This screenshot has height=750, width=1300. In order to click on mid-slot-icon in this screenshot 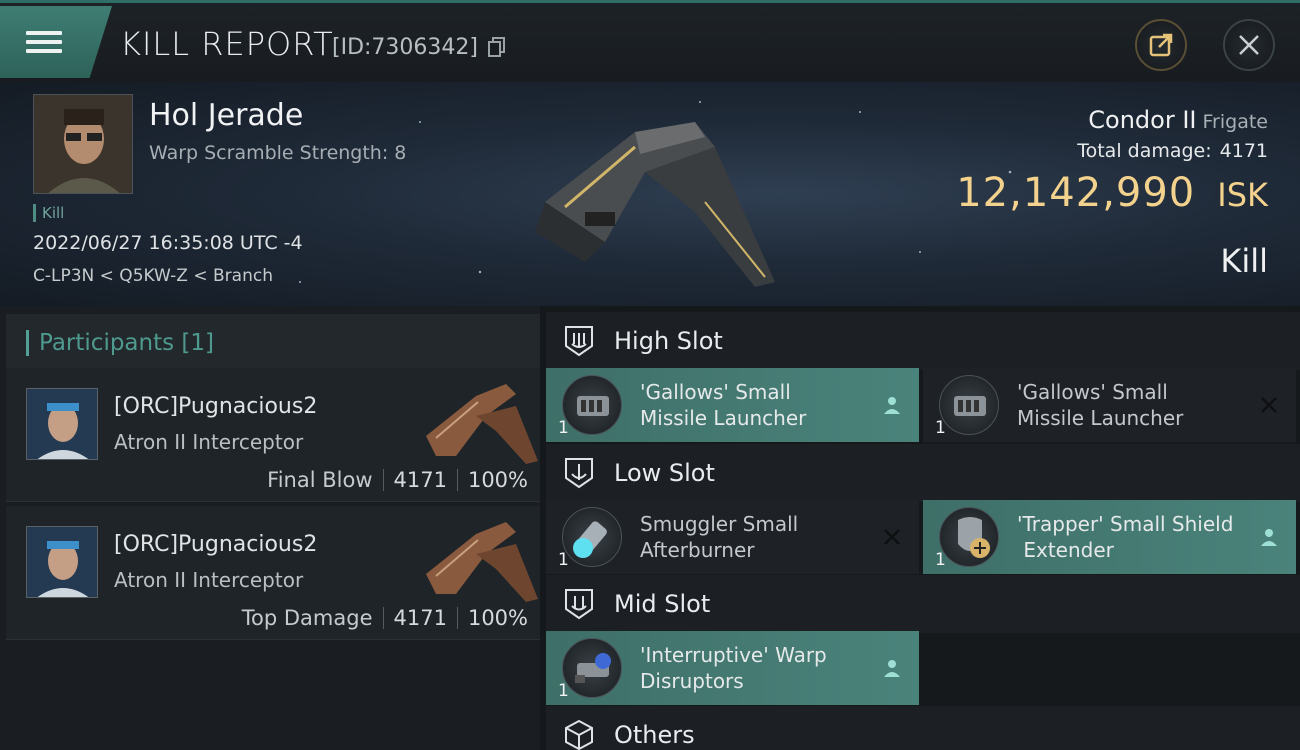, I will do `click(579, 604)`.